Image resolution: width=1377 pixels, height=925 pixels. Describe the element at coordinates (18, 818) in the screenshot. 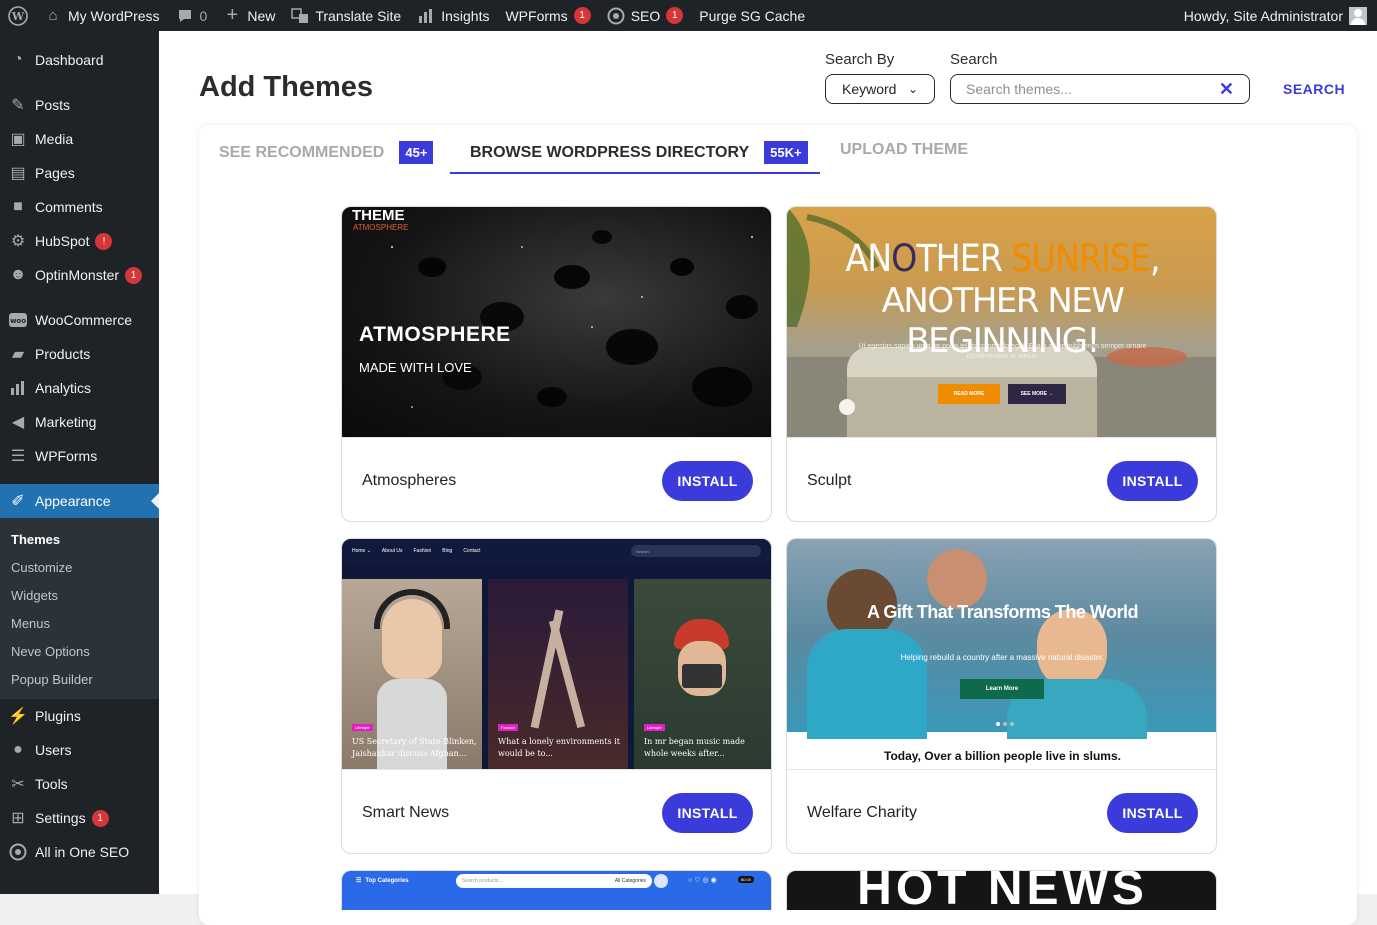

I see `settings-icon: ⊞` at that location.